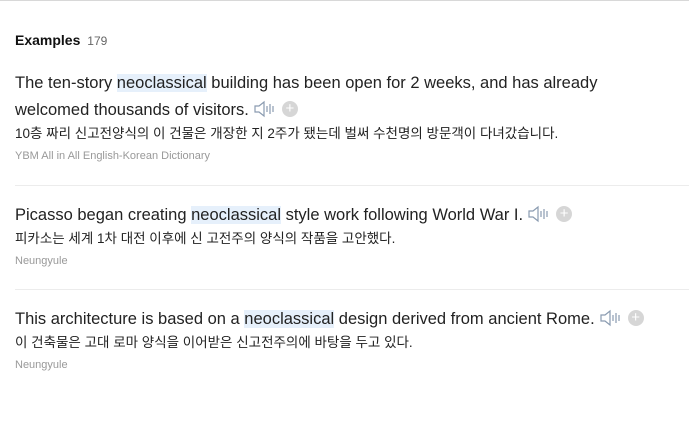  Describe the element at coordinates (205, 238) in the screenshot. I see `example-sentence-ko: 피카소는 세계 1차 대전 이후에 신 고전주의 양식의 작품을 고안했다.` at that location.